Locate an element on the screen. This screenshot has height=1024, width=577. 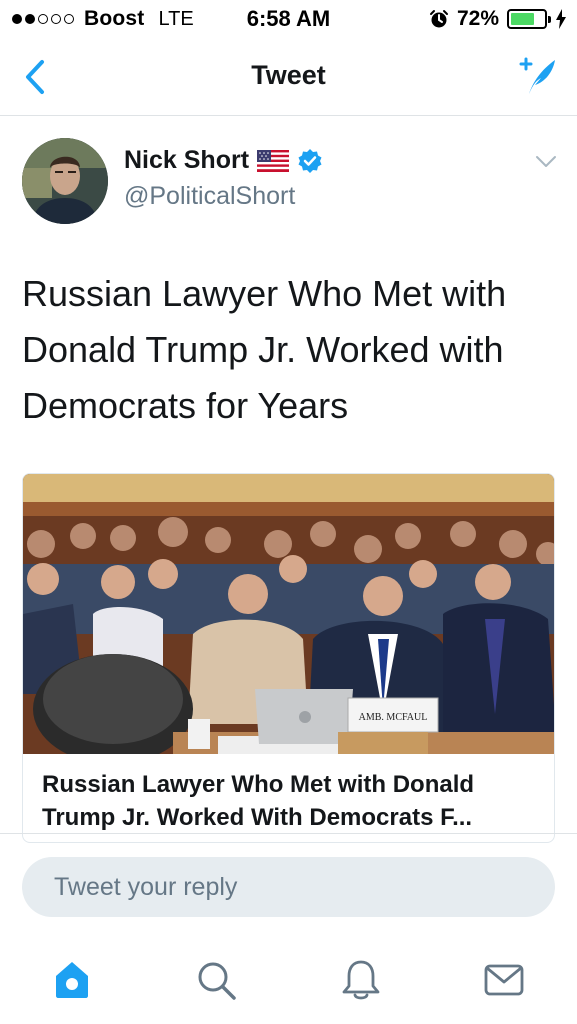
verified-badge-icon is located at coordinates (310, 160).